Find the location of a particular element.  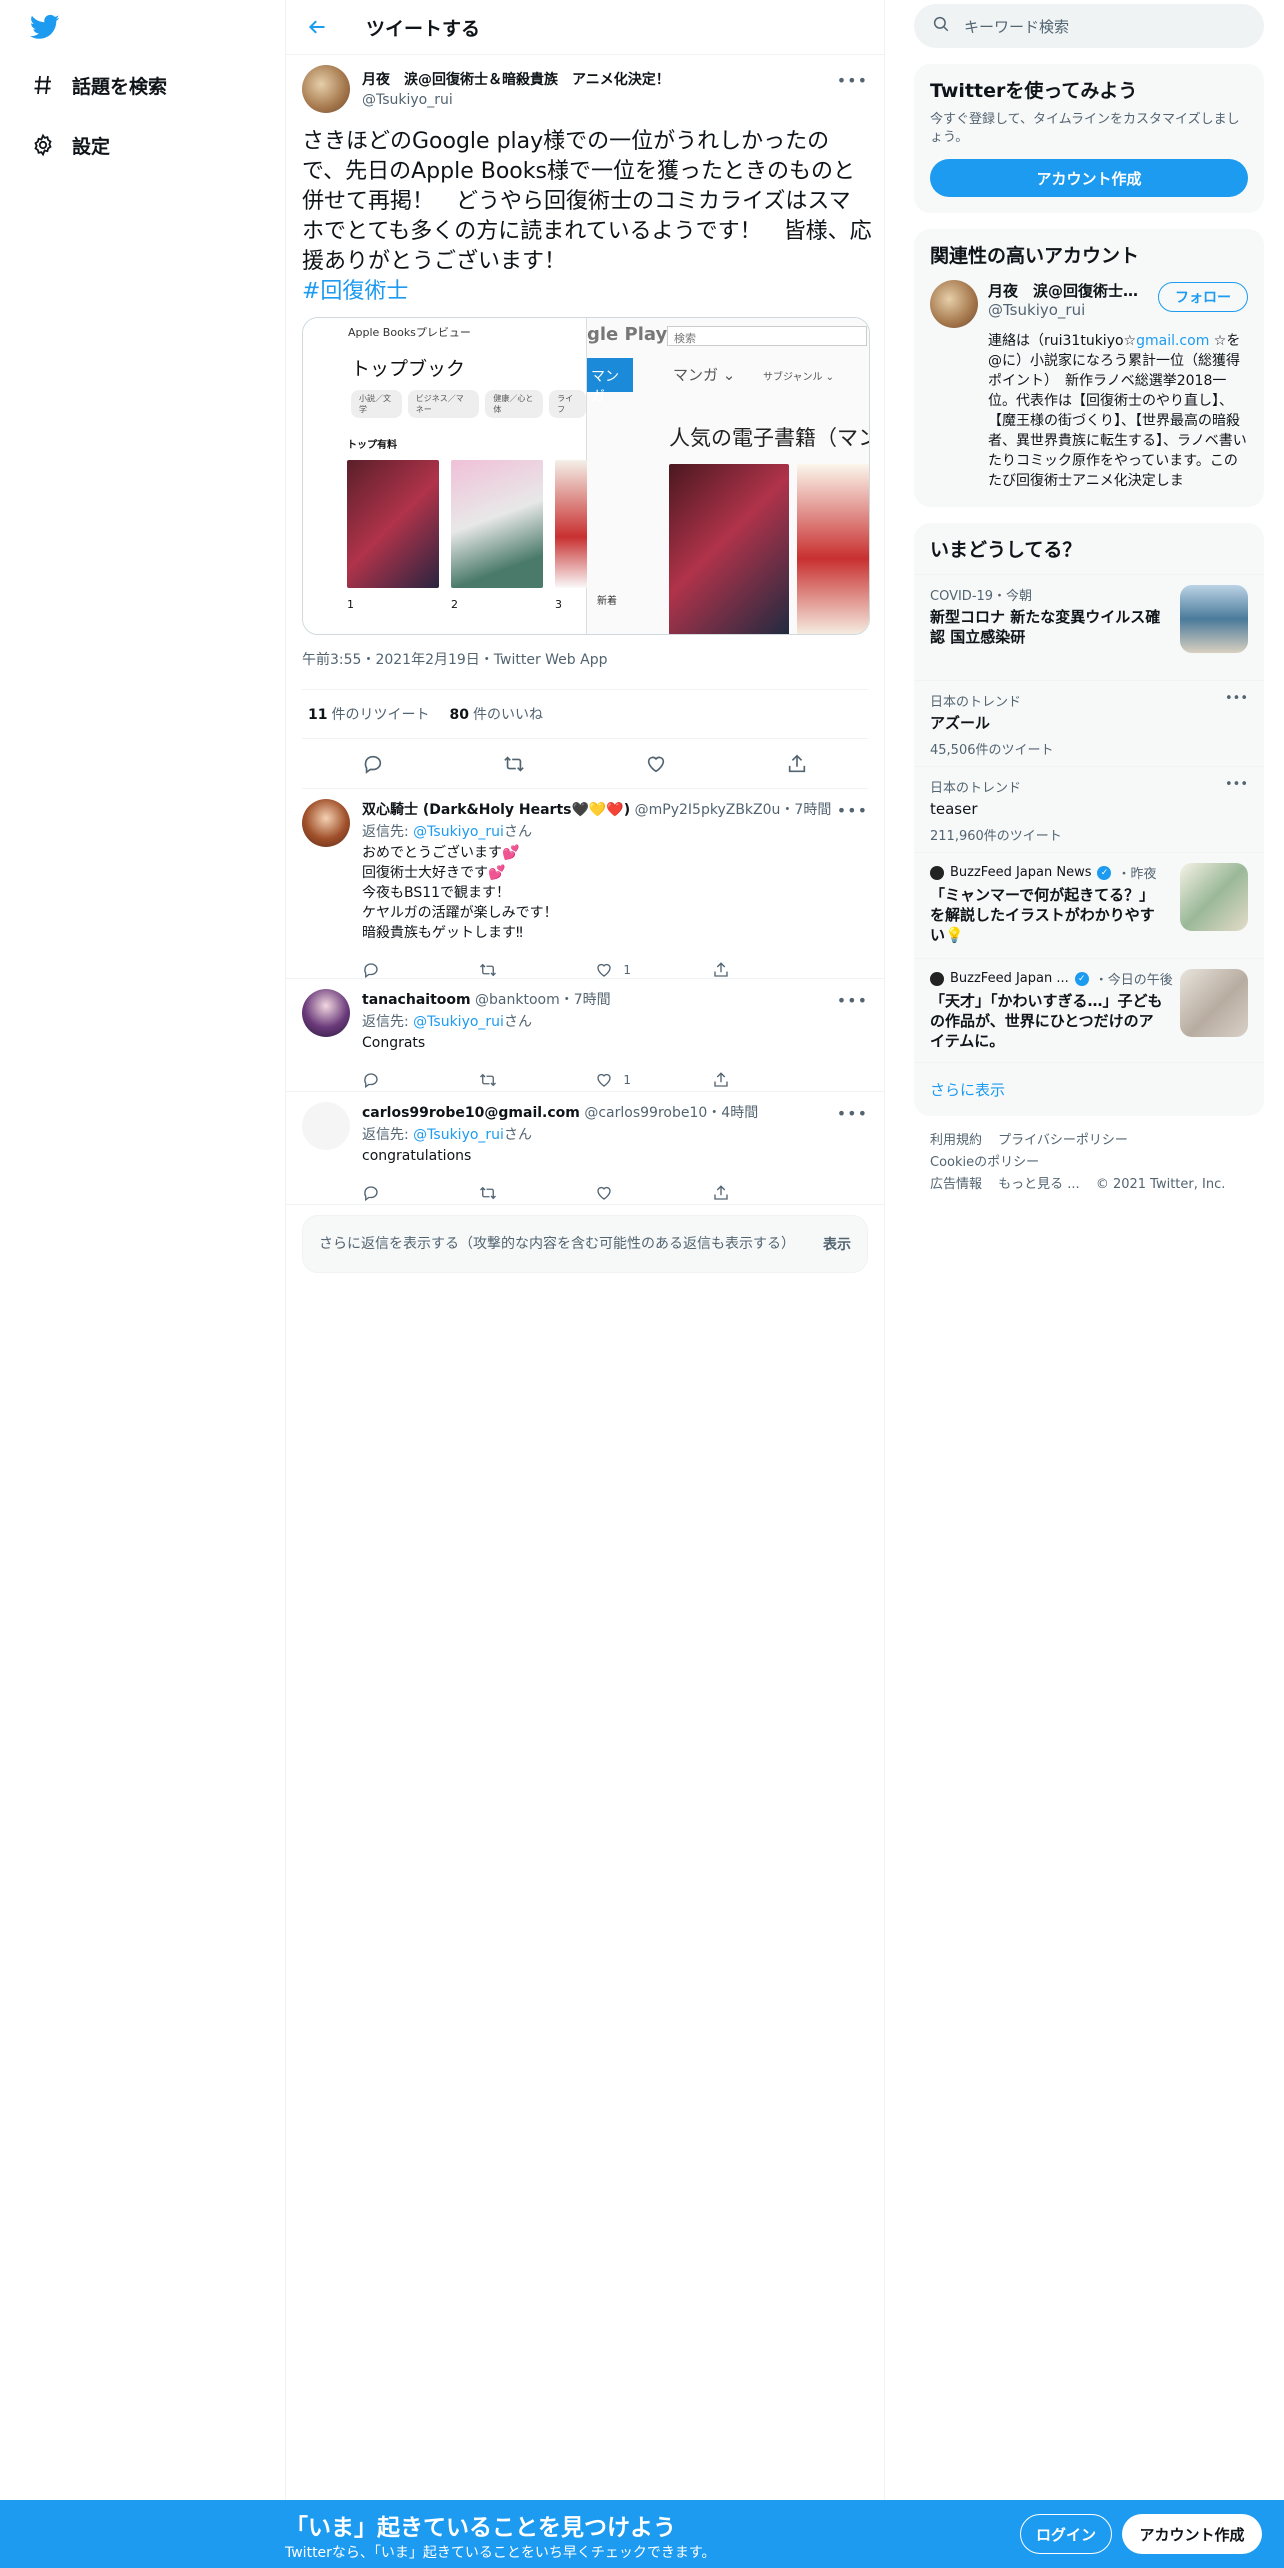

author-handle: @Tsukiyo_rui is located at coordinates (516, 100).